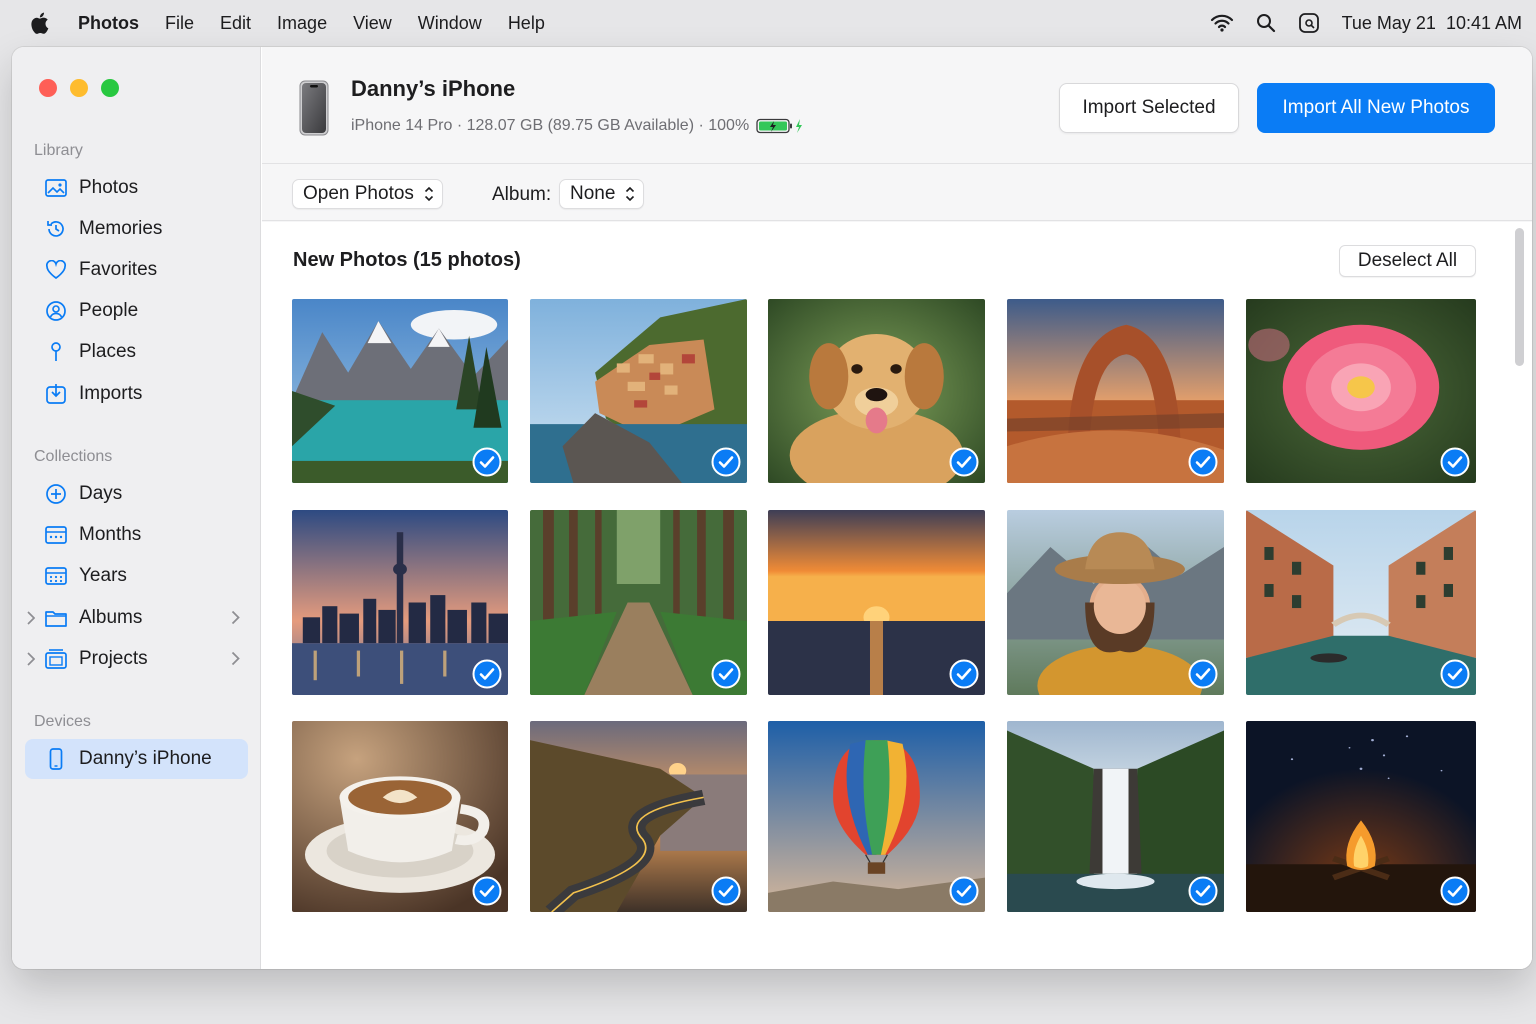  Describe the element at coordinates (407, 260) in the screenshot. I see `gallery-title: New Photos (15 photos)` at that location.